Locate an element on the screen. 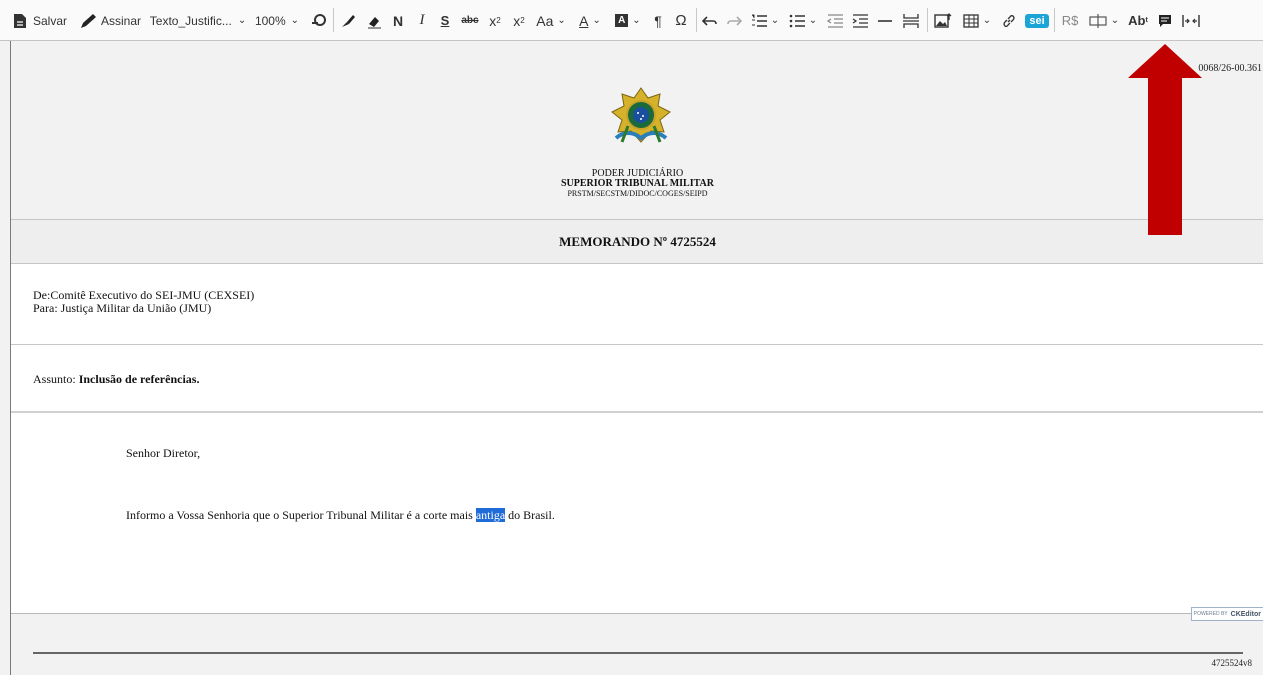  superscript-x: x is located at coordinates (517, 20).